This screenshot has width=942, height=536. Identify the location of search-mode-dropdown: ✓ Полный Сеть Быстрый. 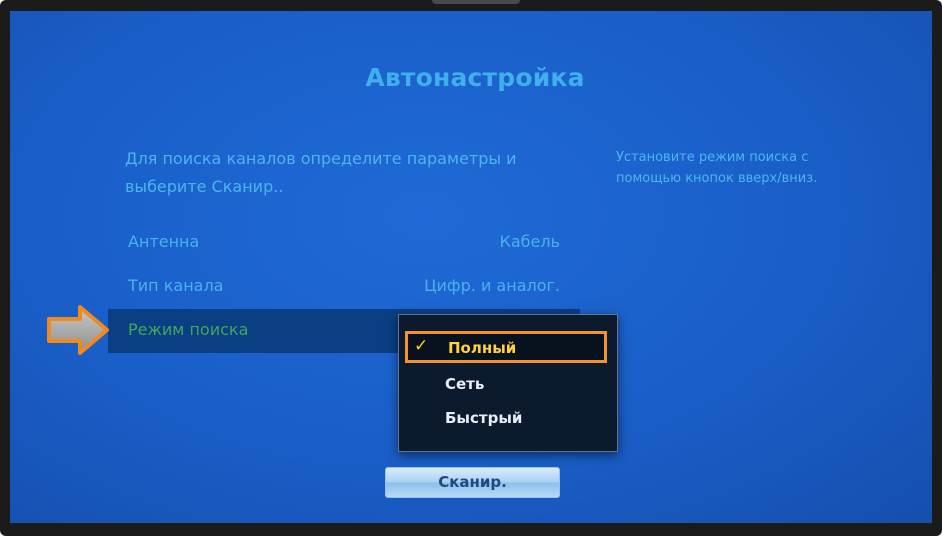
(508, 383).